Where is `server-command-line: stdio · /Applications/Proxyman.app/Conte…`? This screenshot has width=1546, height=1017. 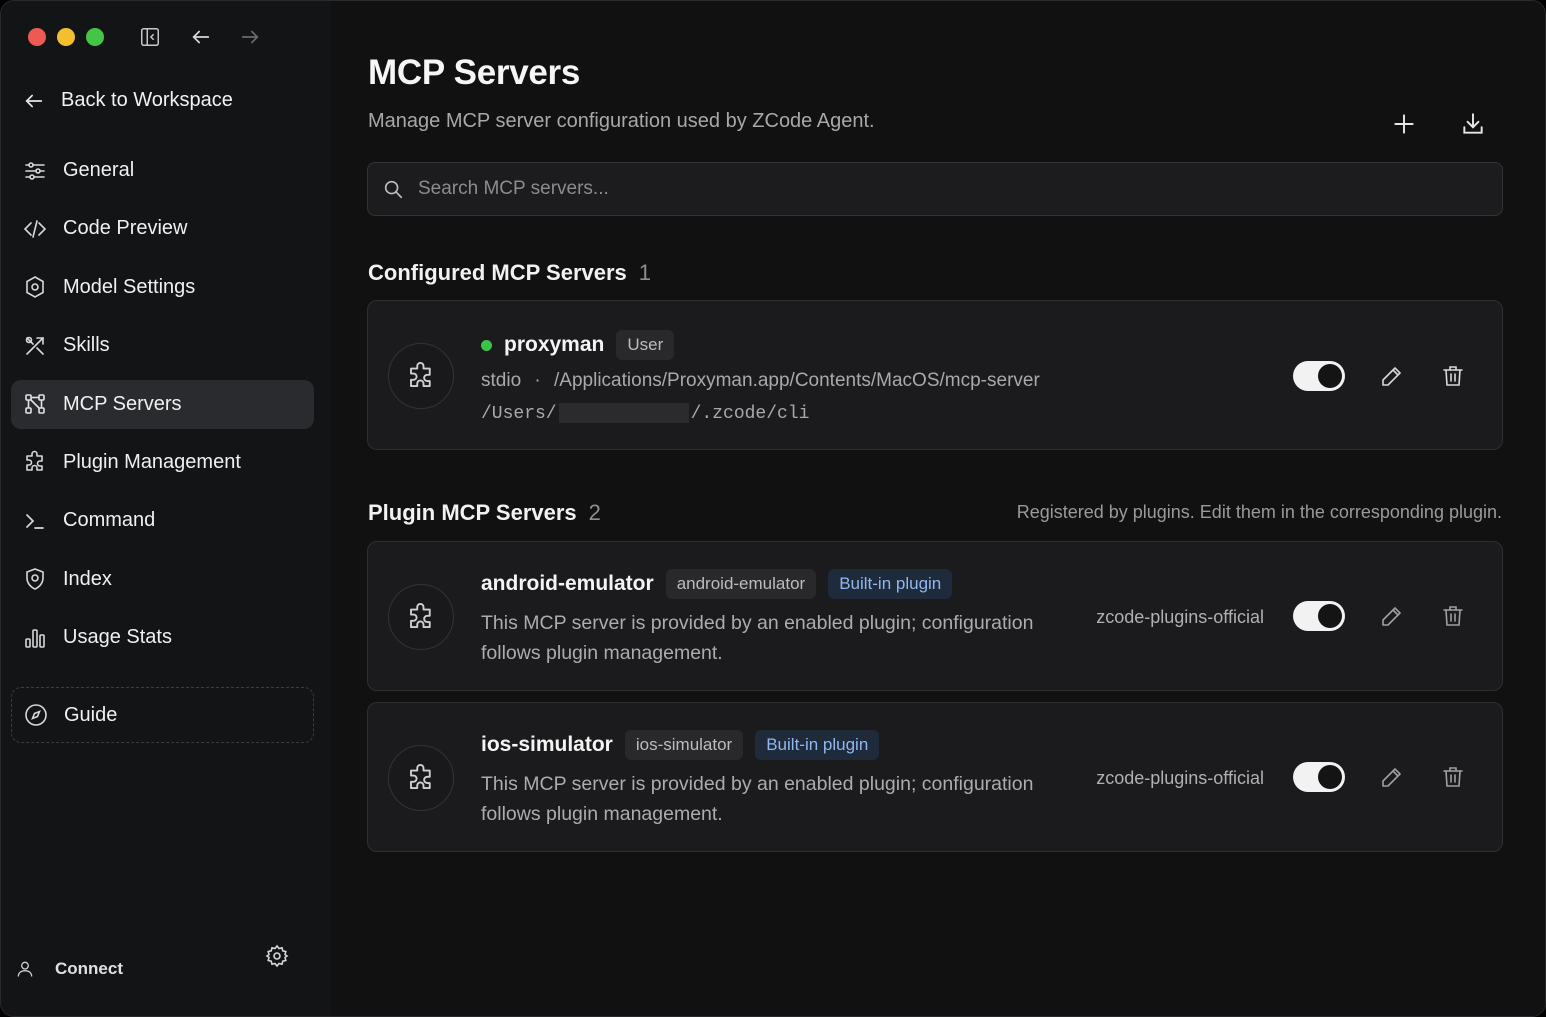
server-command-line: stdio · /Applications/Proxyman.app/Conte… is located at coordinates (760, 381).